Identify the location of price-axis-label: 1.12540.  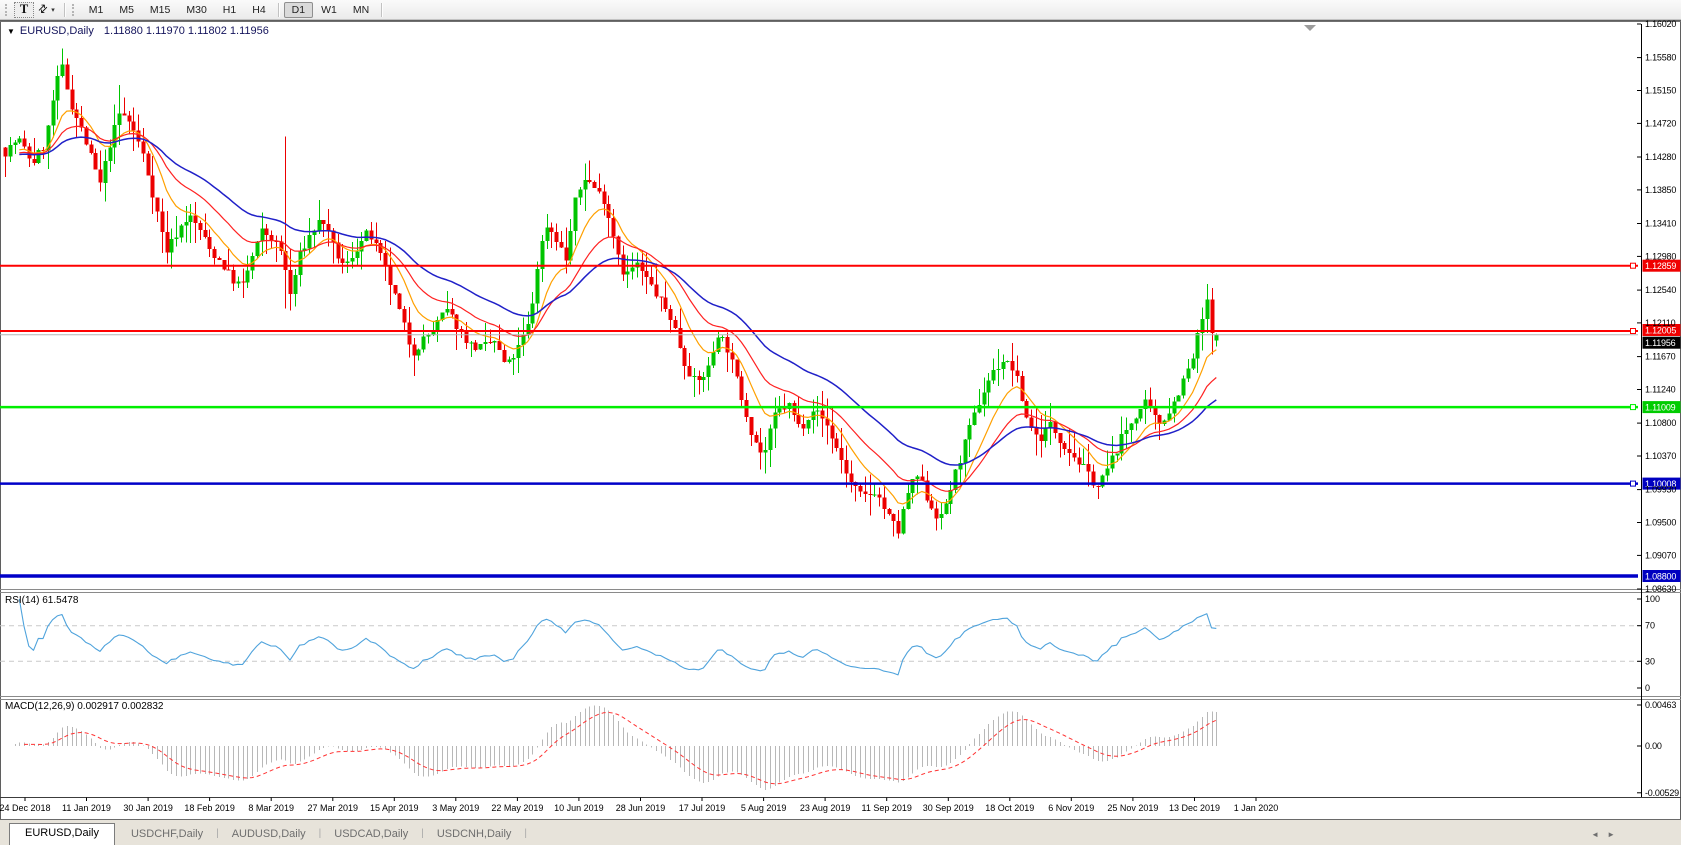
(1660, 290).